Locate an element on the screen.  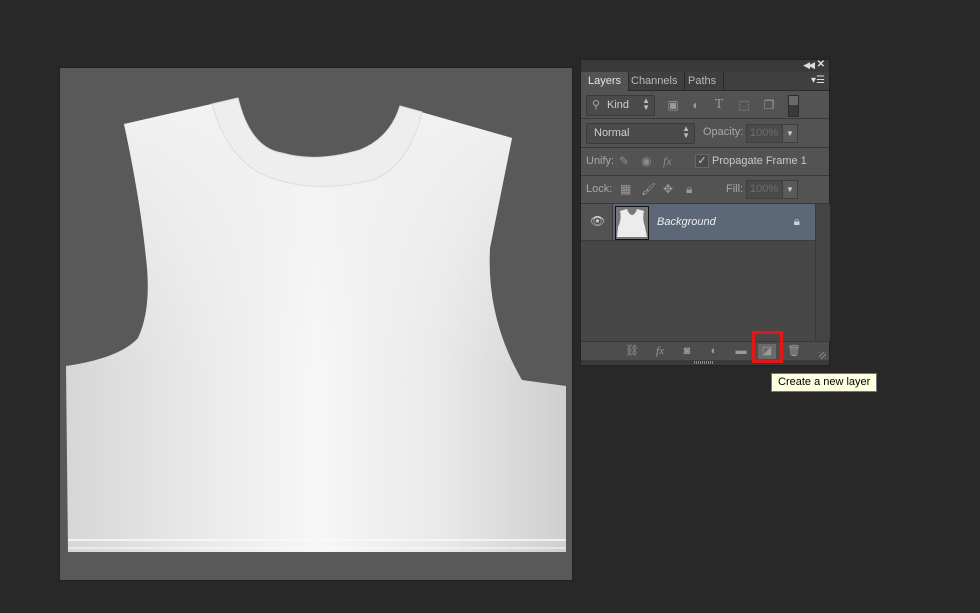
close-icon: ✕ is located at coordinates (821, 64).